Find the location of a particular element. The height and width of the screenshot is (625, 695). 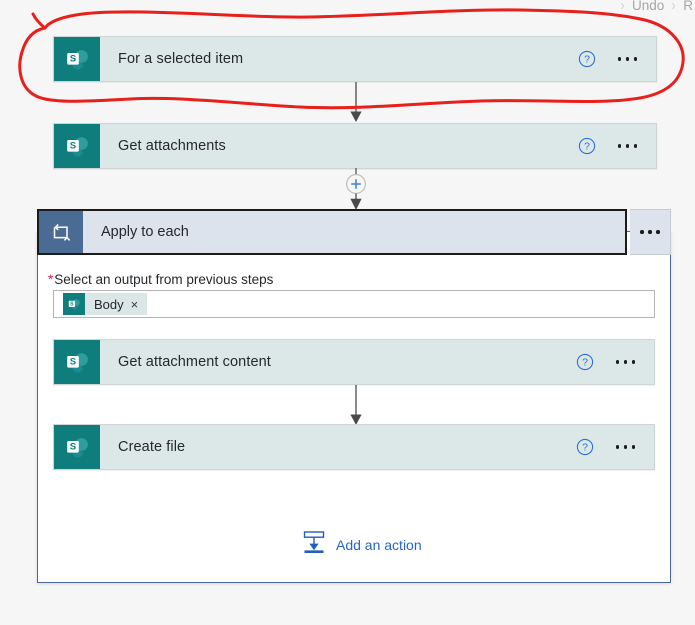

action-card-get-attachment-content: S Get attachment content ? is located at coordinates (354, 362).